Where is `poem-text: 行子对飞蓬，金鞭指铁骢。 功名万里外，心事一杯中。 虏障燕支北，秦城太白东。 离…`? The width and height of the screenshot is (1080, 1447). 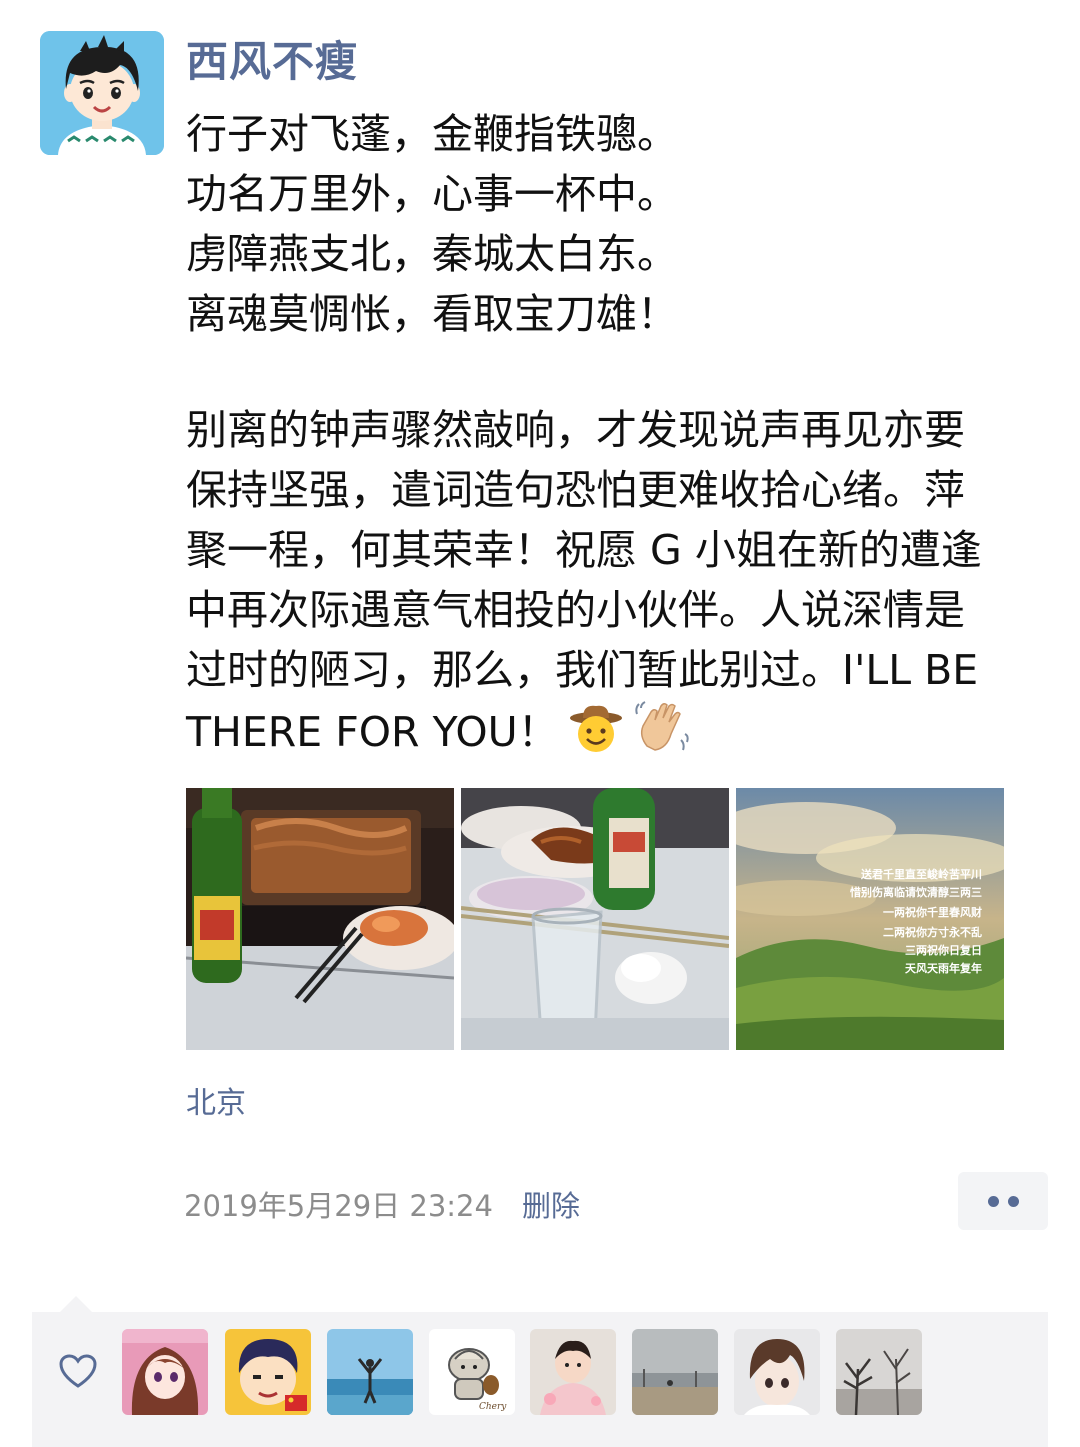 poem-text: 行子对飞蓬，金鞭指铁骢。 功名万里外，心事一杯中。 虏障燕支北，秦城太白东。 离… is located at coordinates (621, 224).